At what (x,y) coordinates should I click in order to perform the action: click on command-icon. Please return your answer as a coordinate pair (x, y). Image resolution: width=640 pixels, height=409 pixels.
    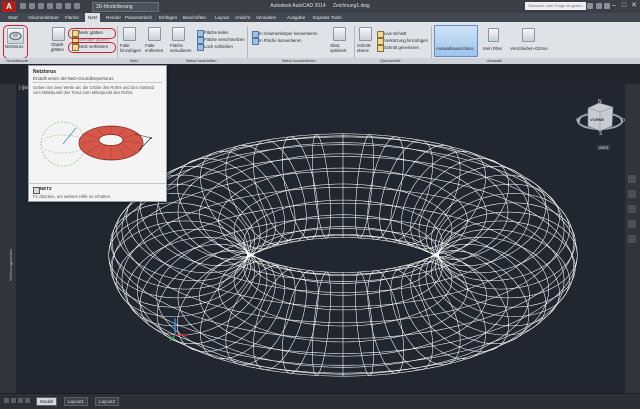
    Looking at the image, I should click on (36, 190).